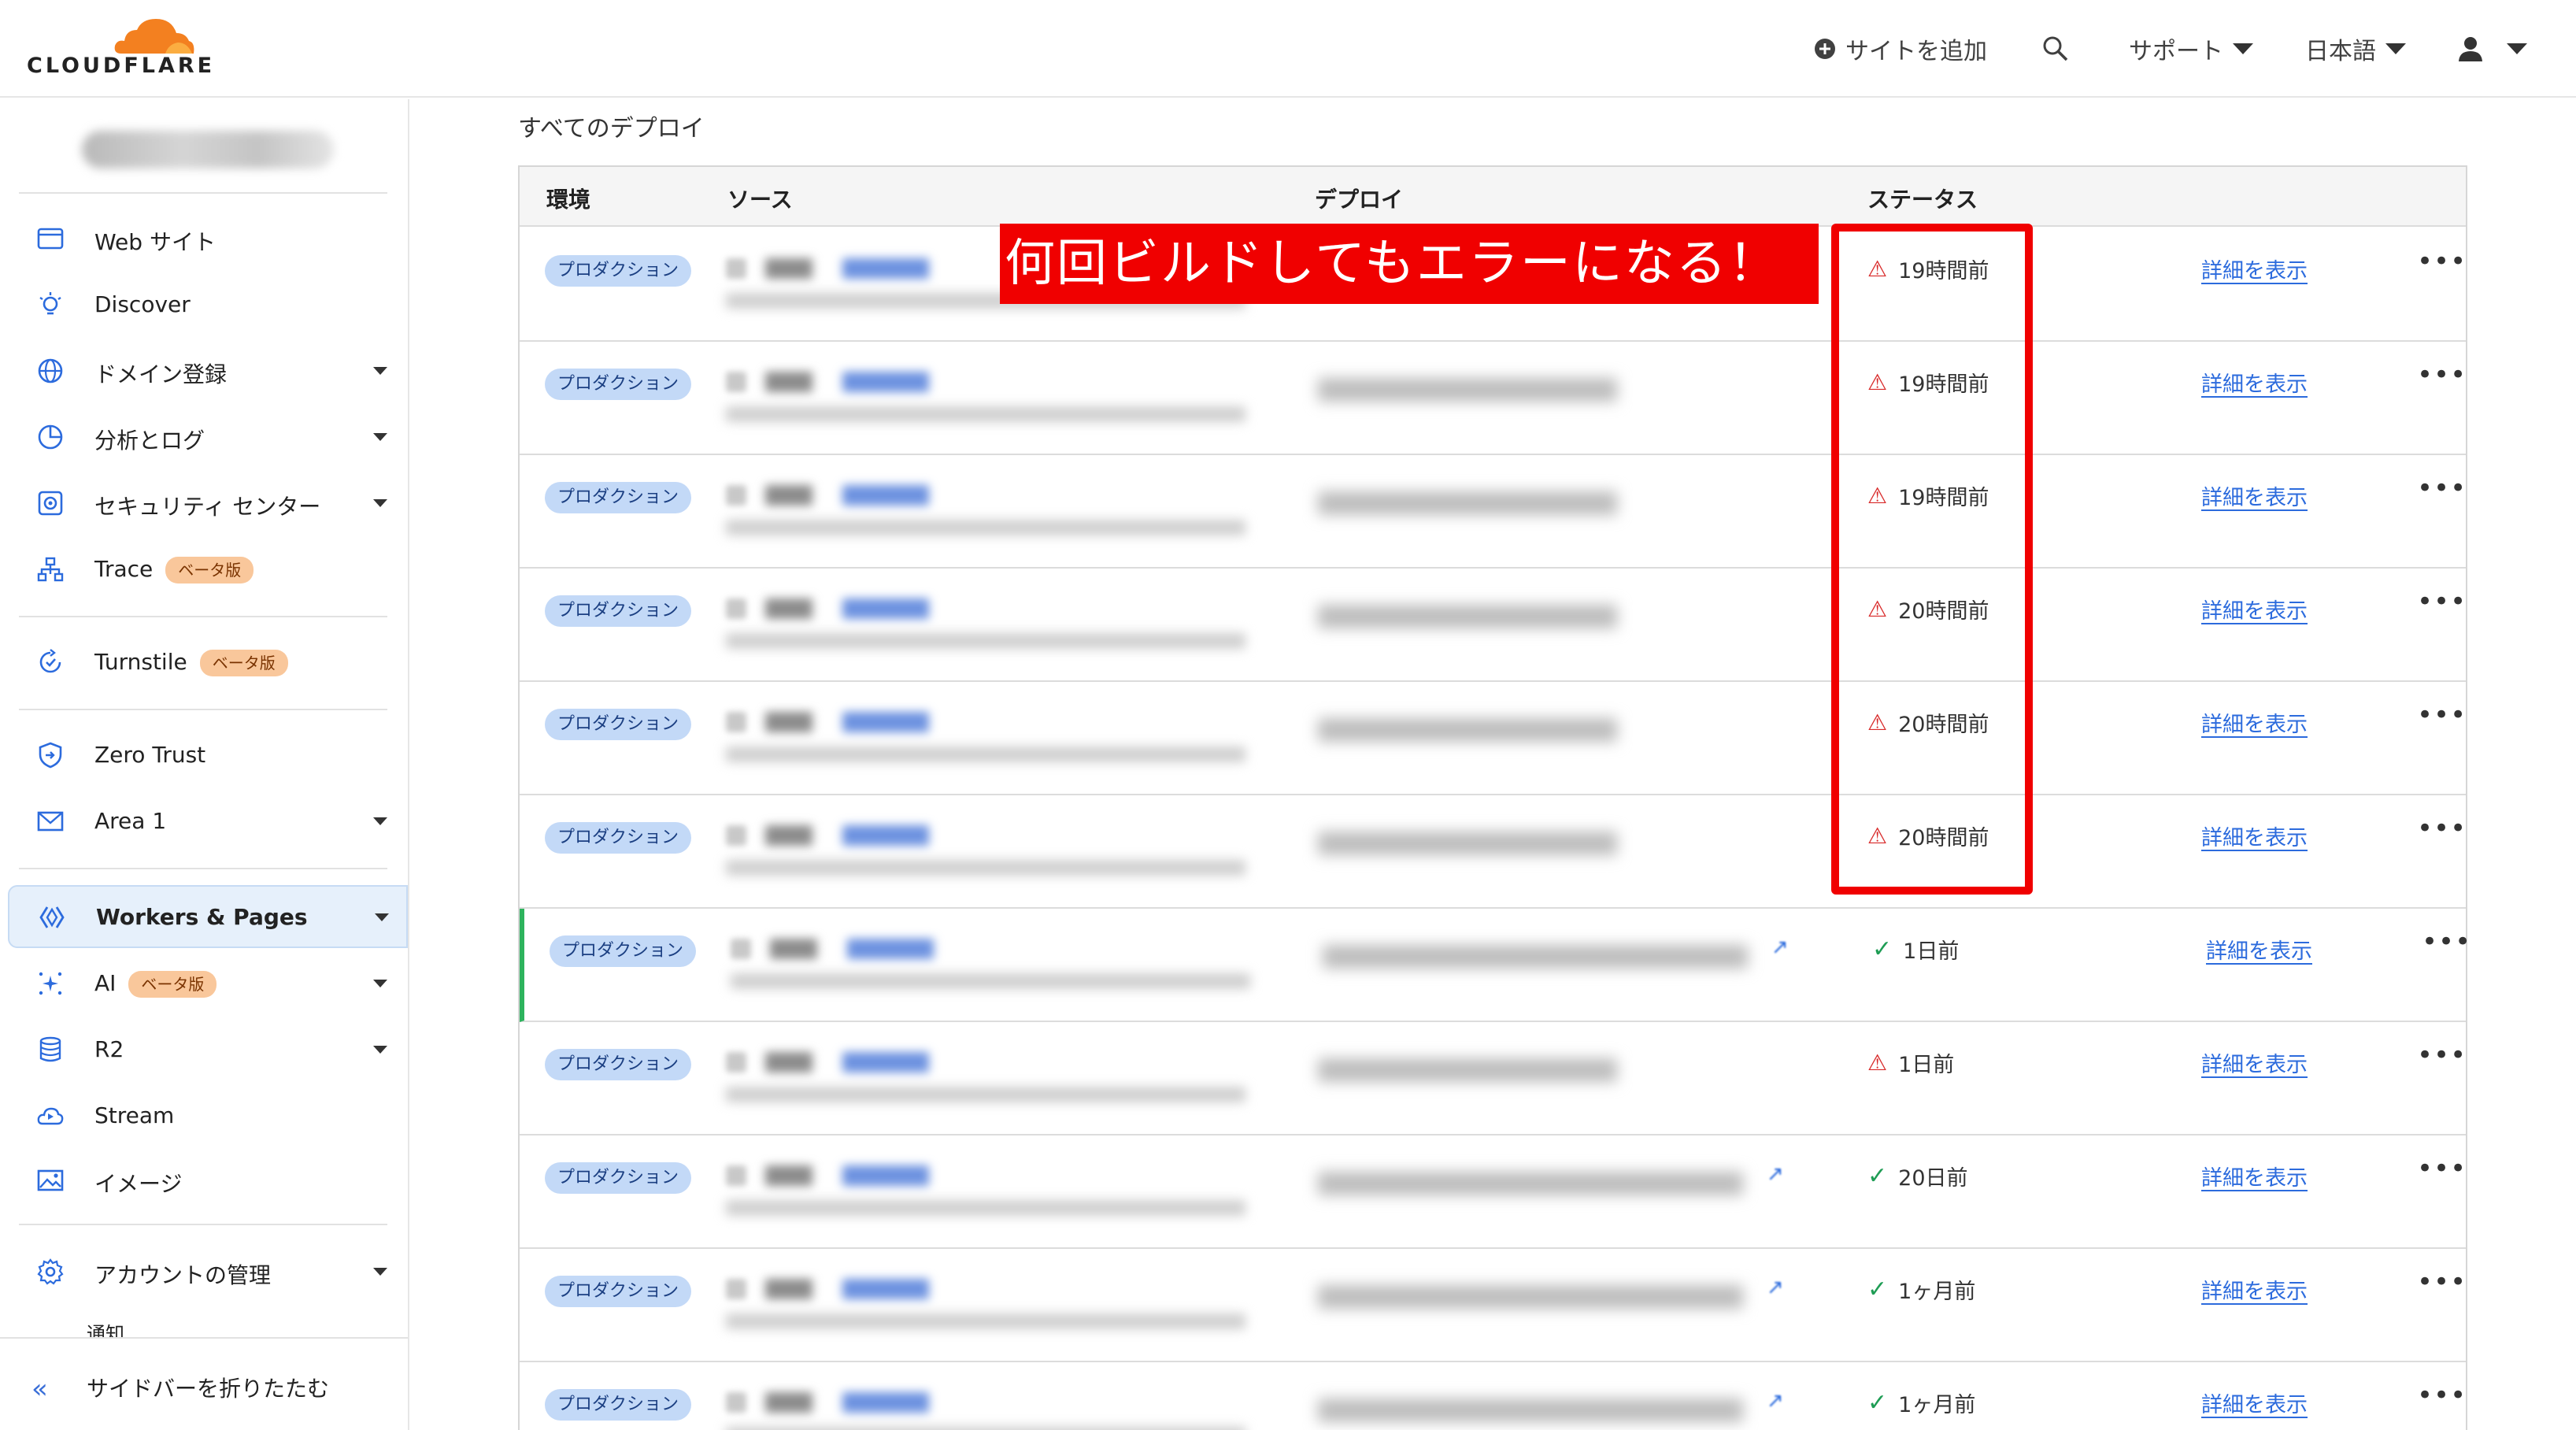 The image size is (2576, 1430). What do you see at coordinates (124, 569) in the screenshot?
I see `trace-label: Trace` at bounding box center [124, 569].